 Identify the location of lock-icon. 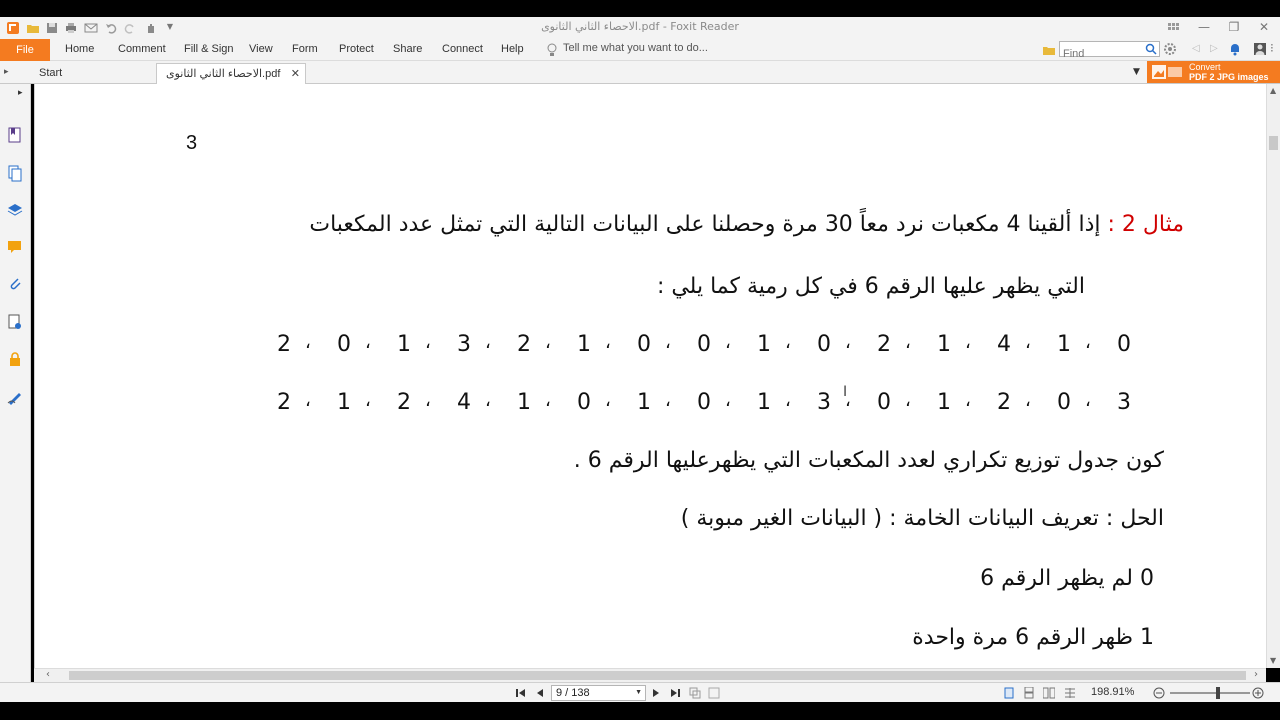
(15, 359).